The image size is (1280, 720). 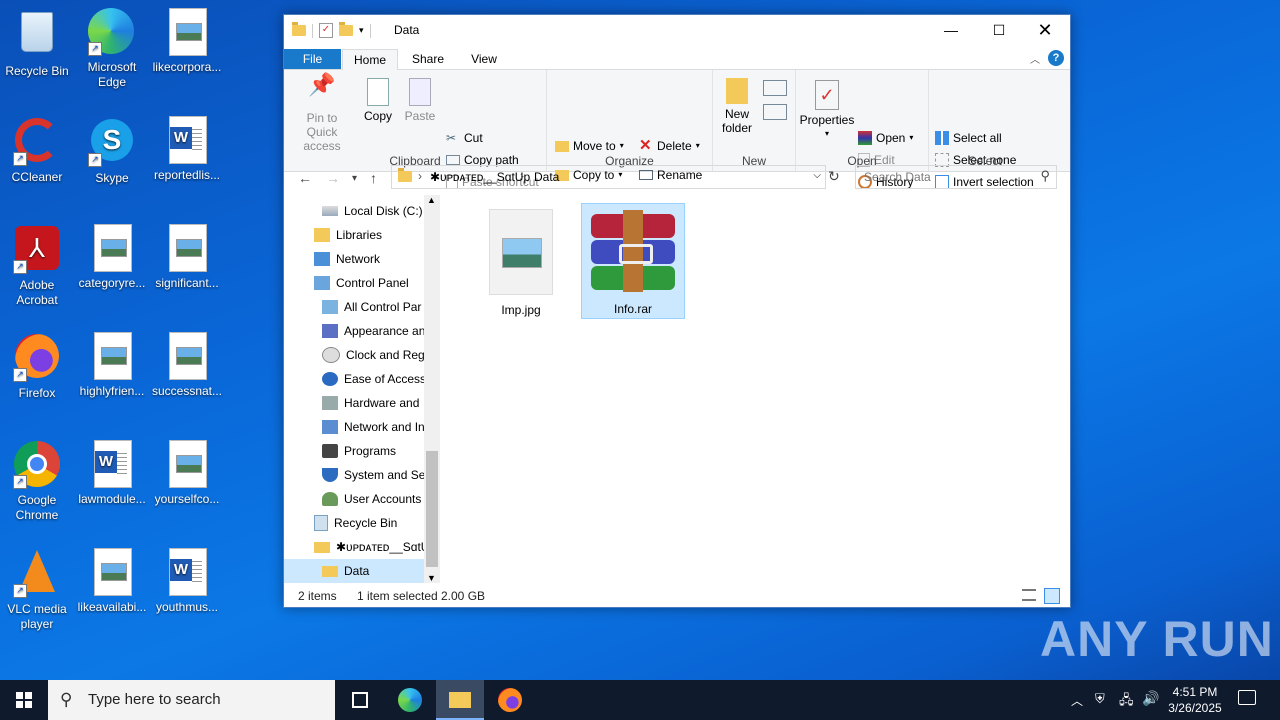 What do you see at coordinates (326, 30) in the screenshot?
I see `properties-quick-icon: ✓` at bounding box center [326, 30].